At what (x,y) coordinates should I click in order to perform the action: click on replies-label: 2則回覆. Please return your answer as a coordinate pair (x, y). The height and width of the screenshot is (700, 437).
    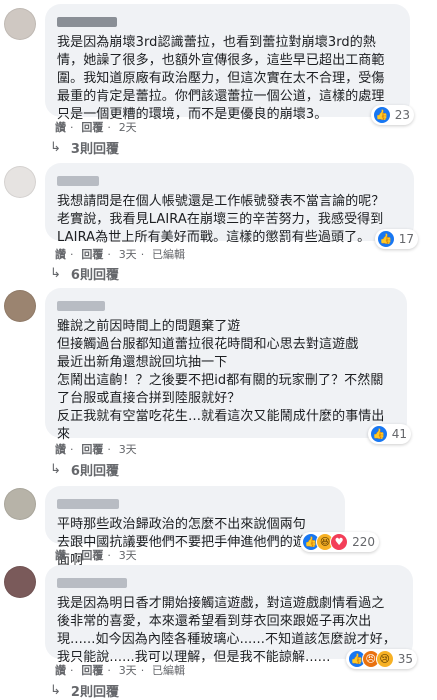
    Looking at the image, I should click on (94, 692).